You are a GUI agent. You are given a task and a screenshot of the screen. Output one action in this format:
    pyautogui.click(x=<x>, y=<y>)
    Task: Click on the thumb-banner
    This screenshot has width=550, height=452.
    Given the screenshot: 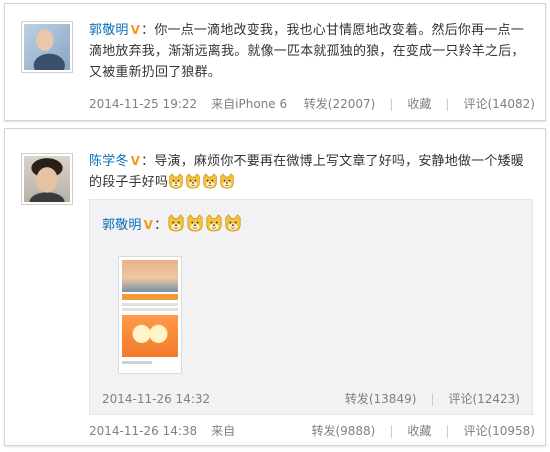 What is the action you would take?
    pyautogui.click(x=150, y=297)
    